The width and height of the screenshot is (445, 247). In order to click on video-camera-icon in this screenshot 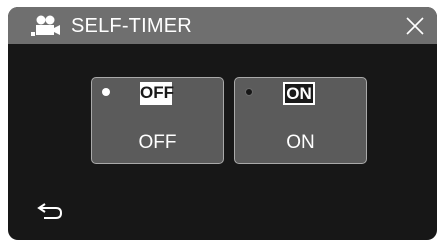, I will do `click(45, 25)`.